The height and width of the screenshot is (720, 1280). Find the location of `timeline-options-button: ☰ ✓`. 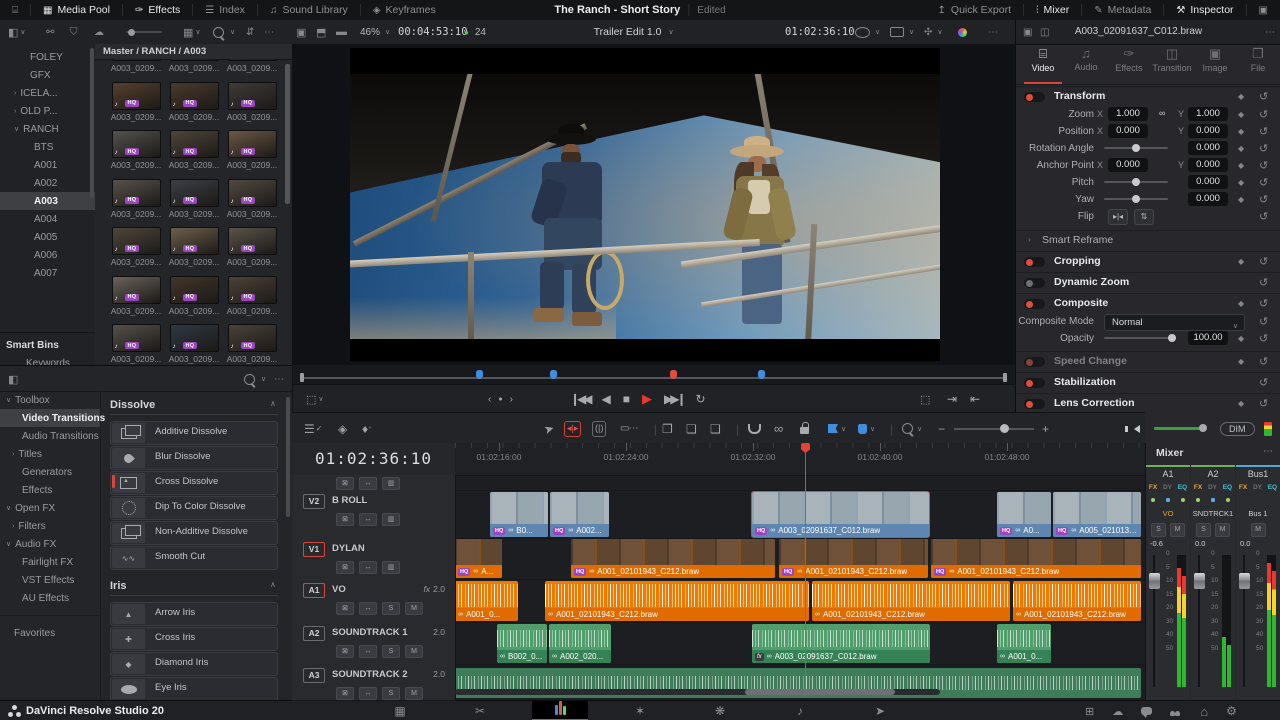

timeline-options-button: ☰ ✓ is located at coordinates (313, 428).